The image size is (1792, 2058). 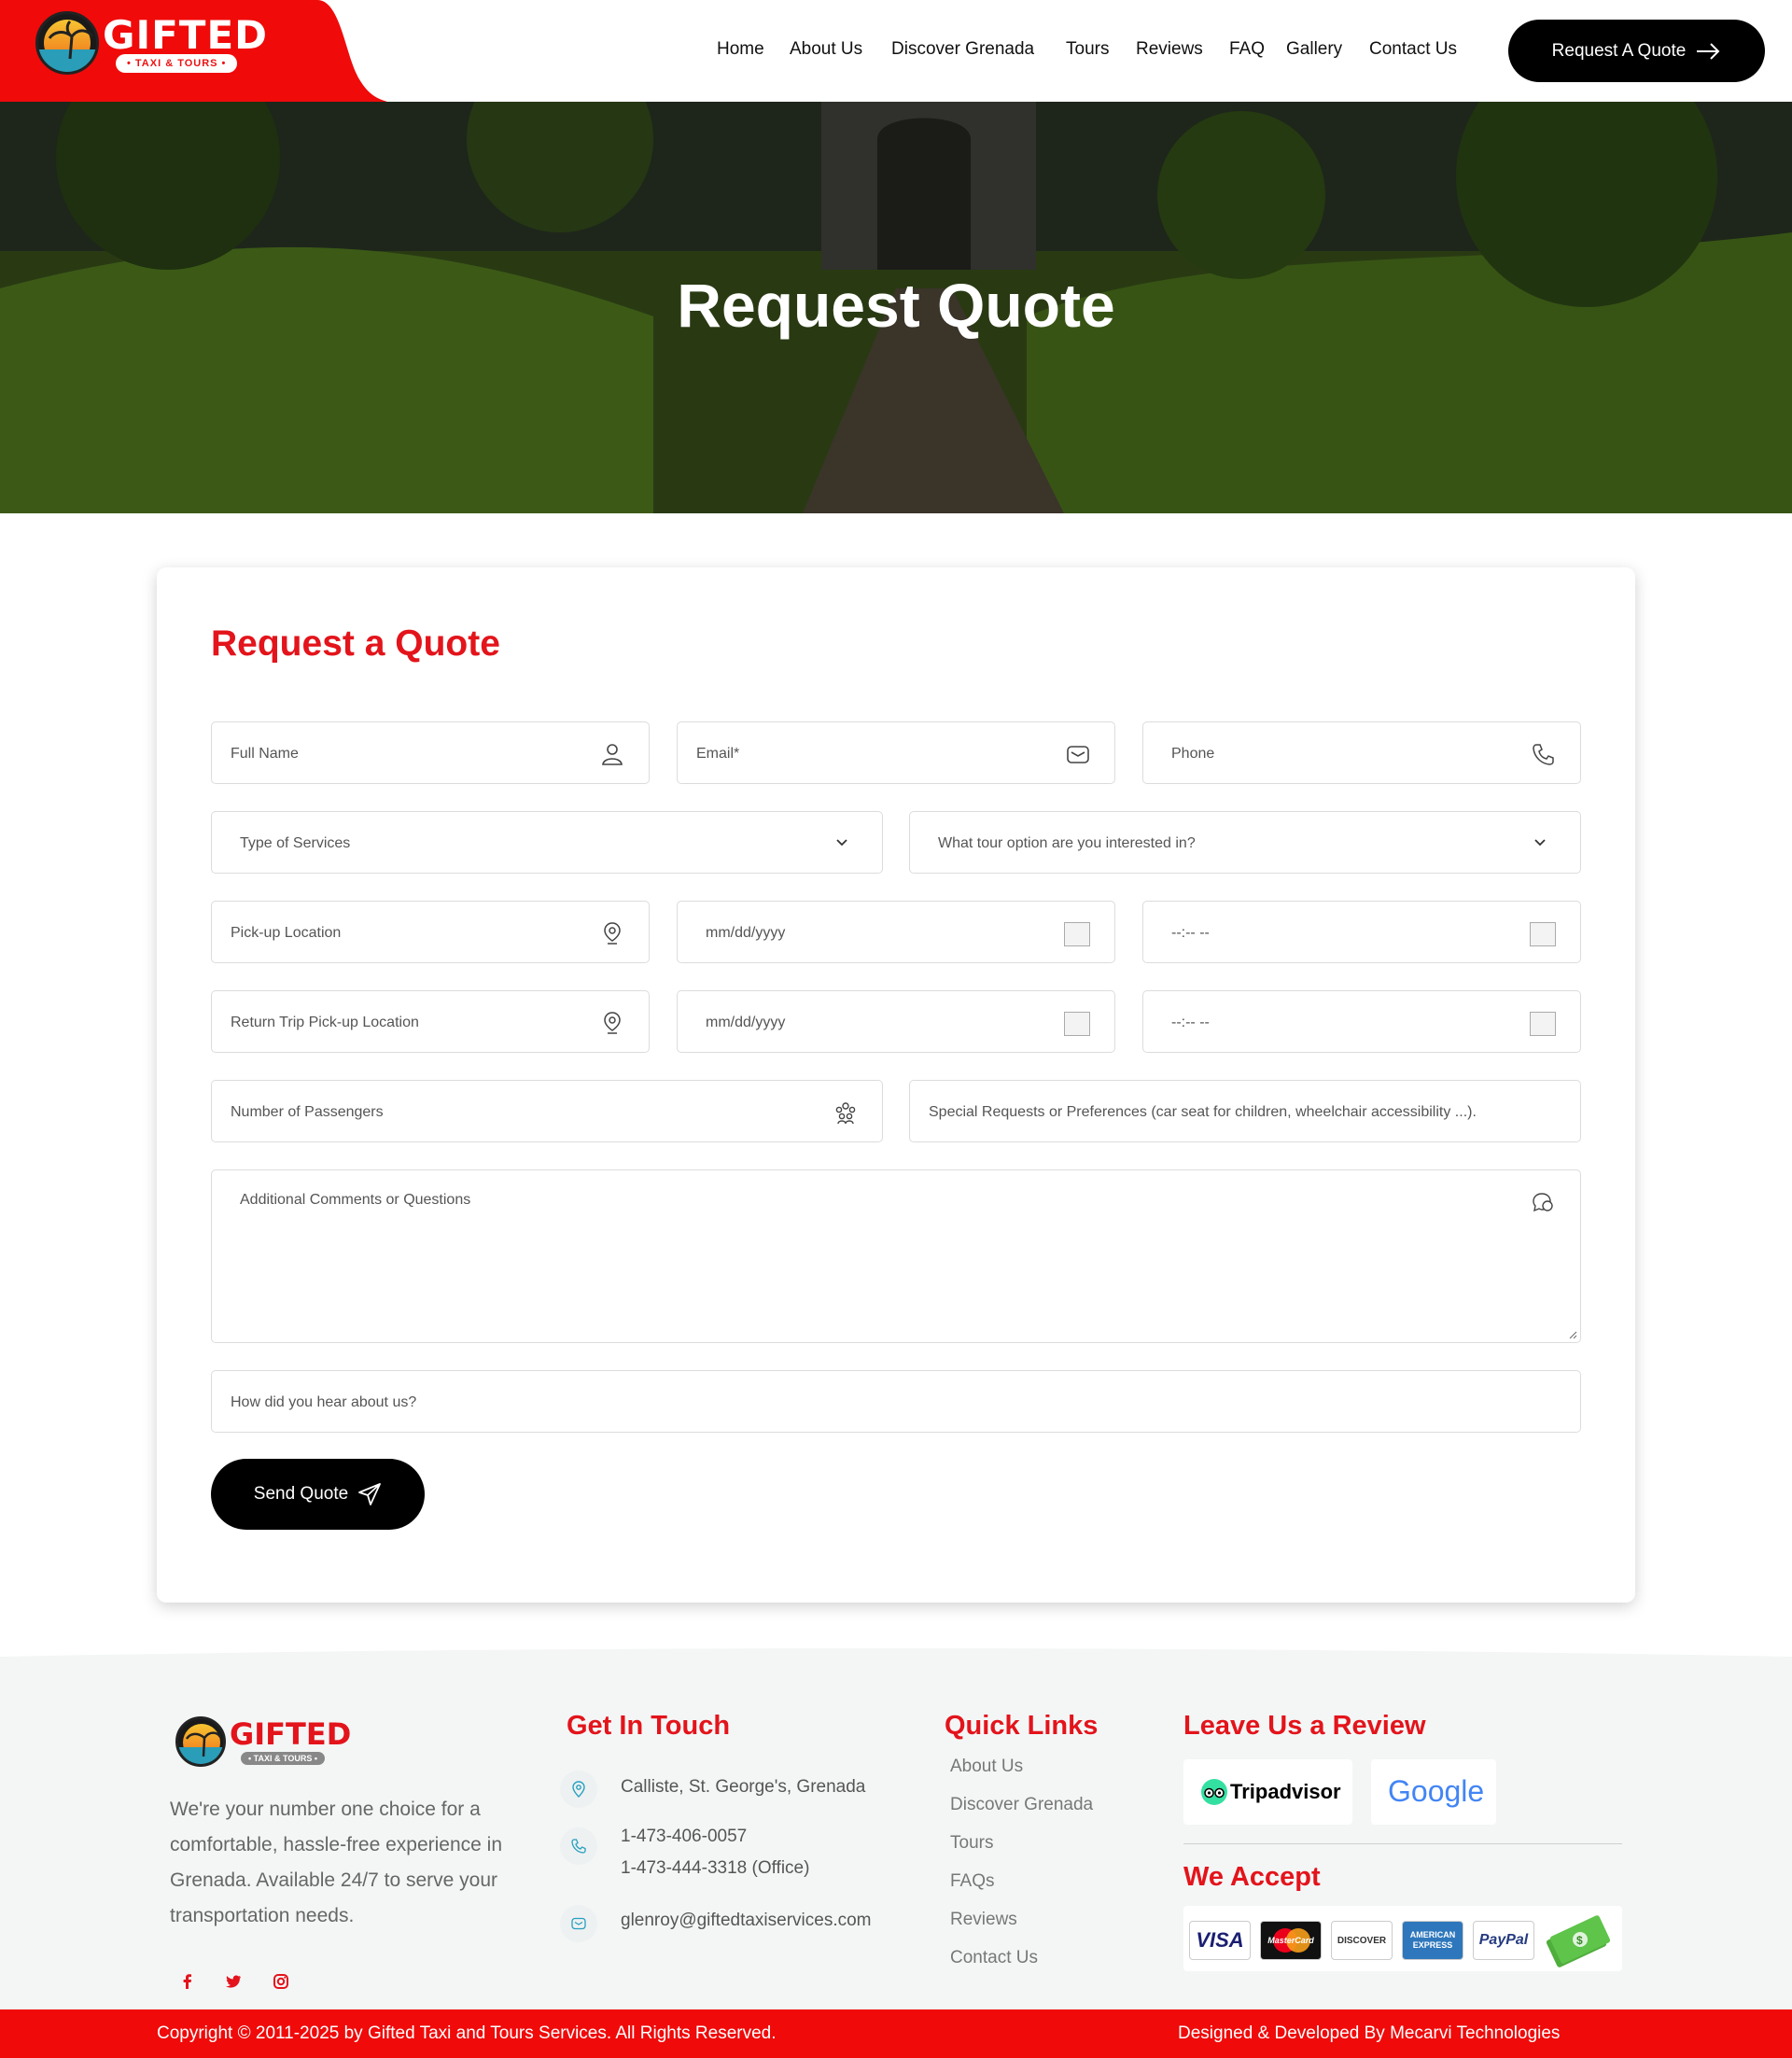 I want to click on discover-card-icon: DISCOVER, so click(x=1362, y=1940).